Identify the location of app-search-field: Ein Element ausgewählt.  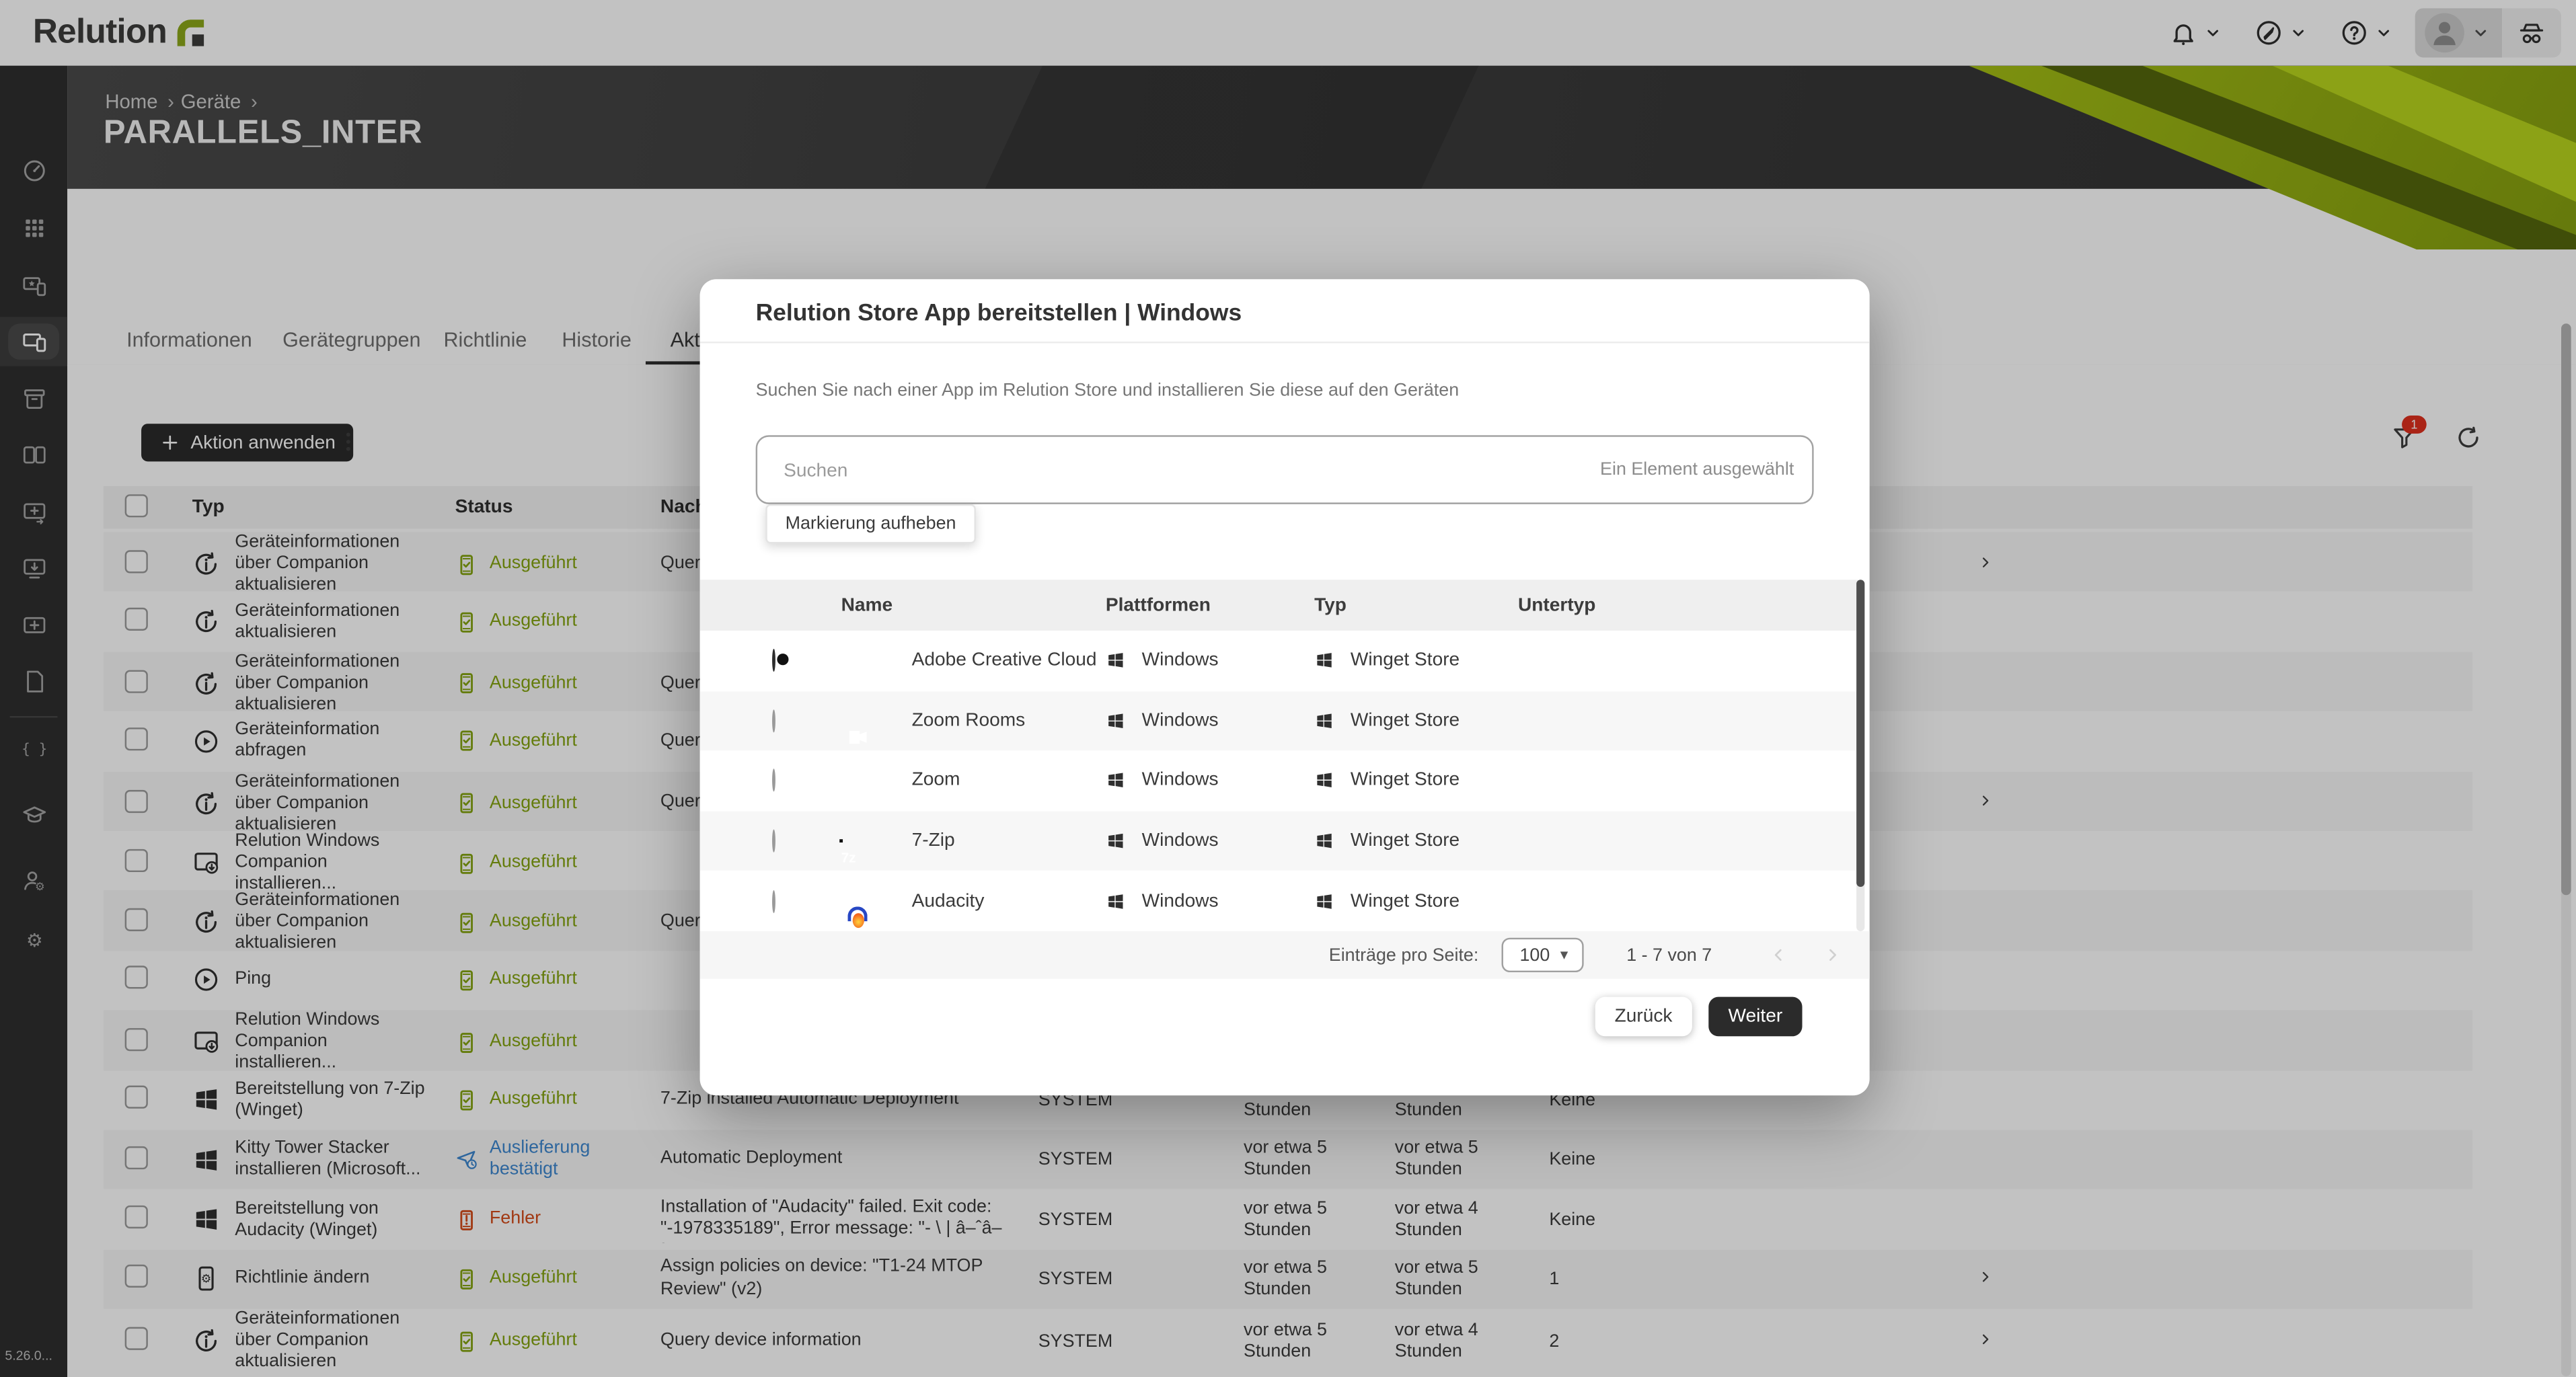
(1284, 470).